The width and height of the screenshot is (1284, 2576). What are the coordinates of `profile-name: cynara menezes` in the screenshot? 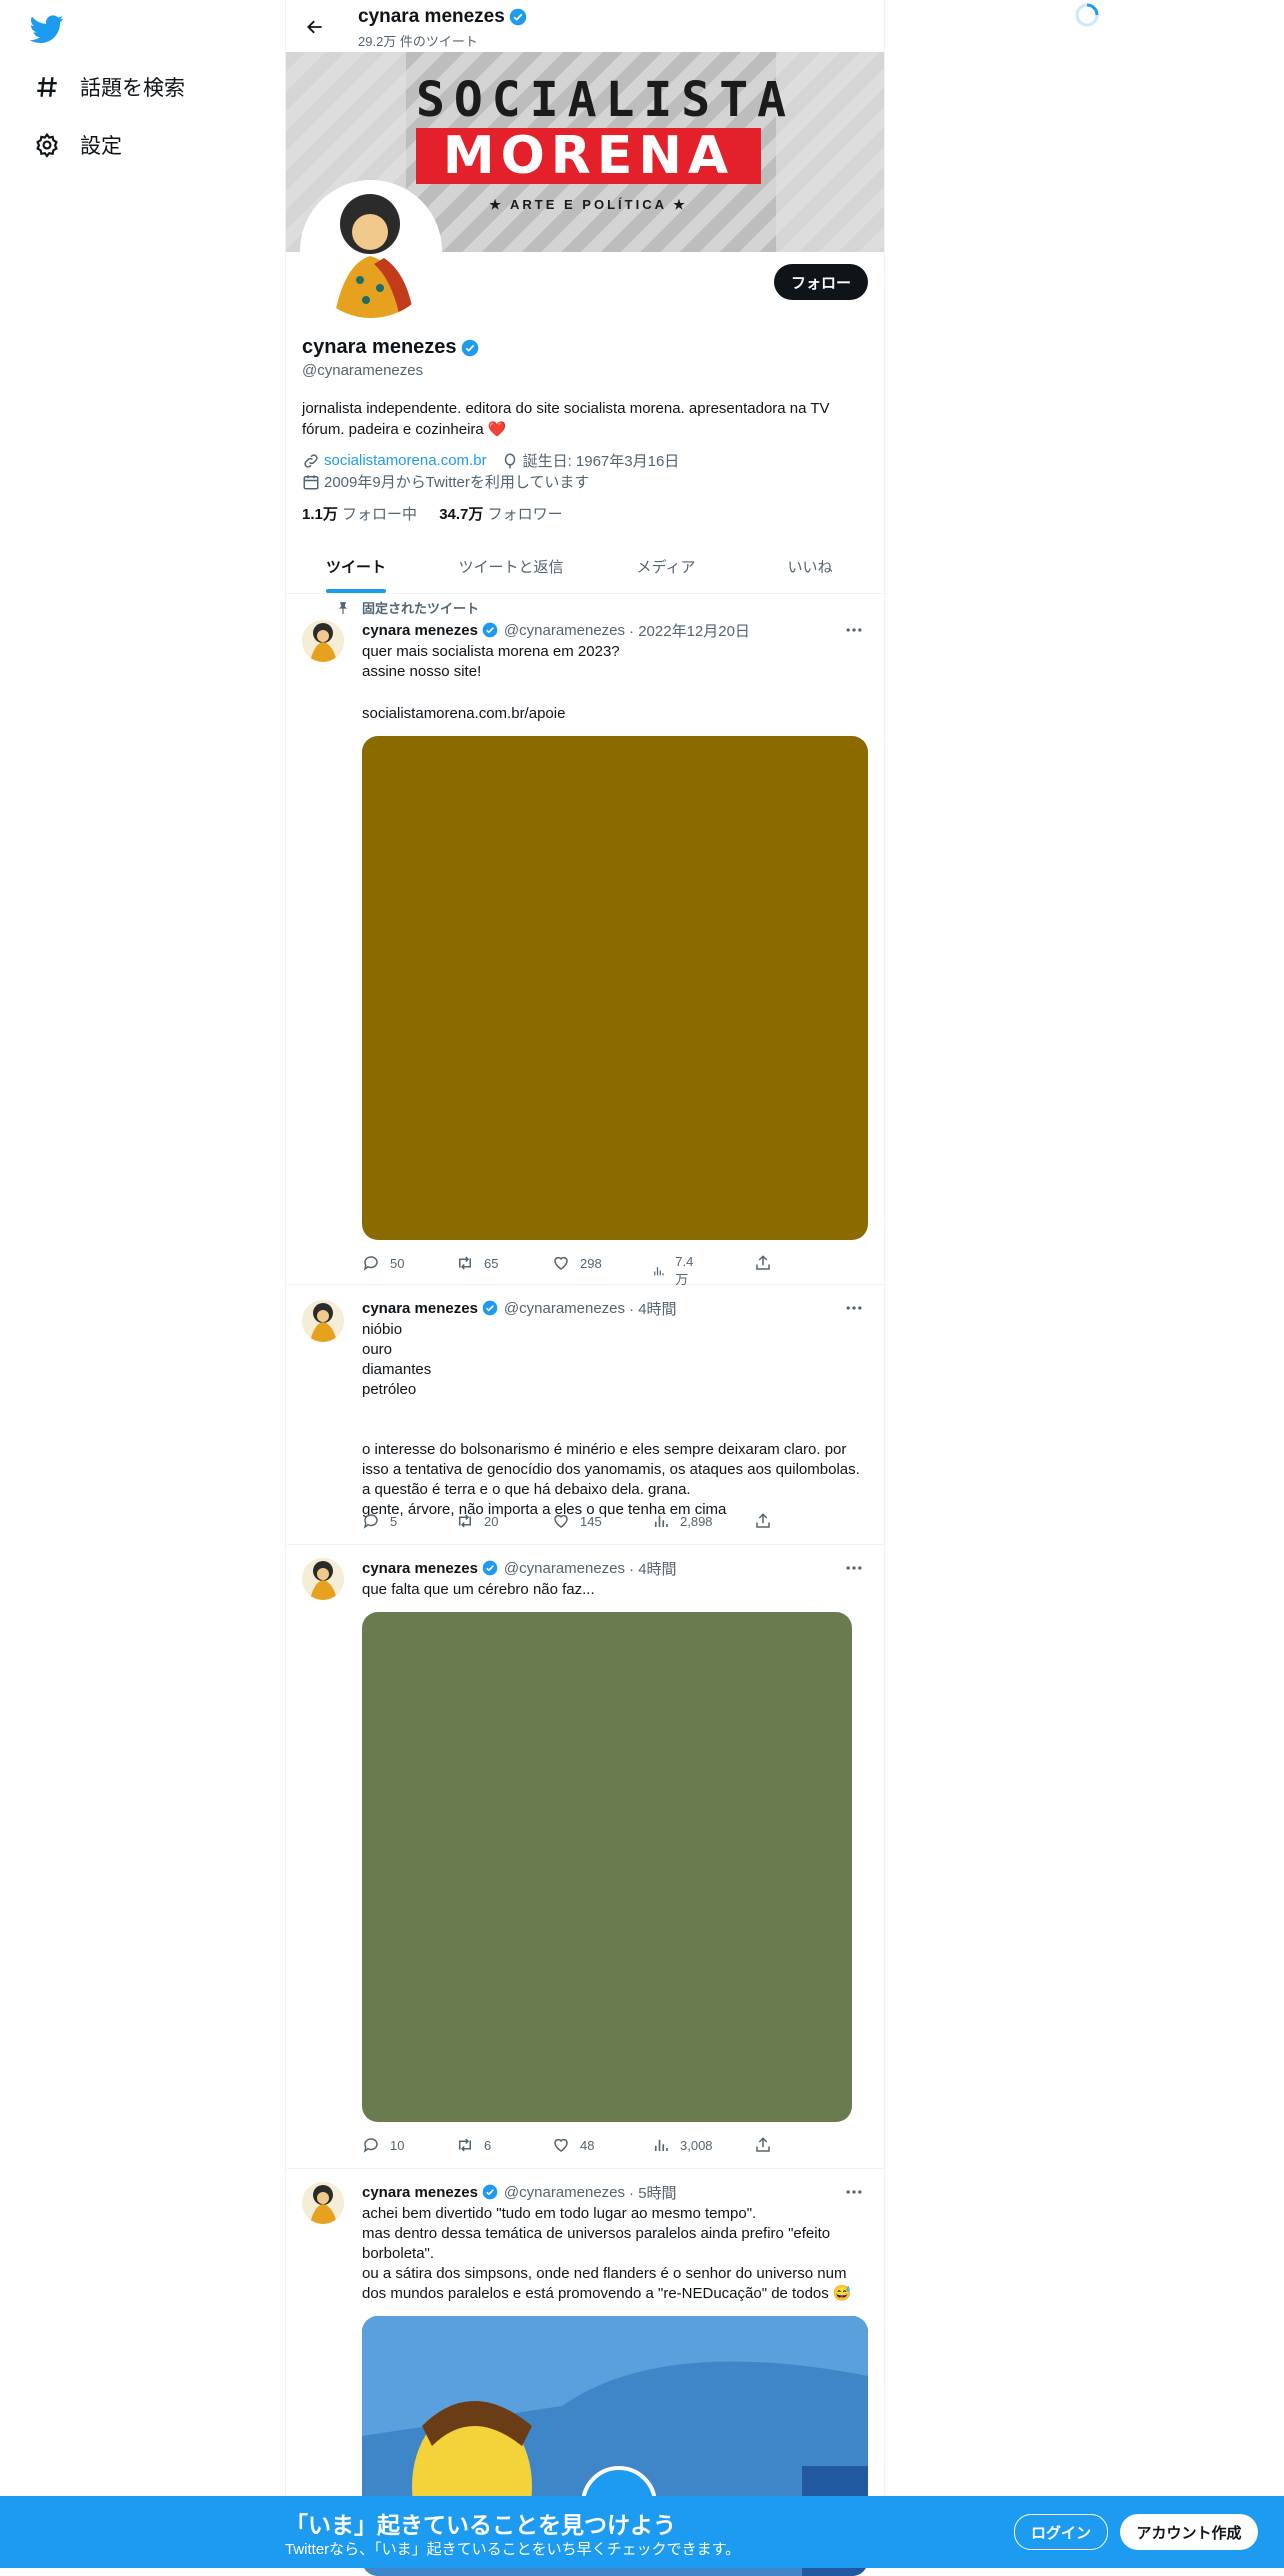 It's located at (390, 347).